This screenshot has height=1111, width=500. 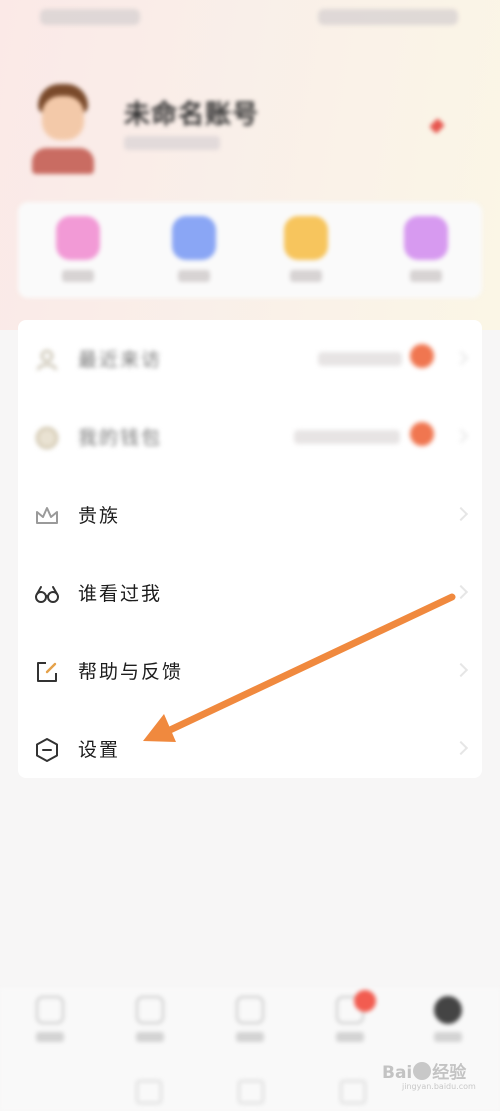 What do you see at coordinates (47, 672) in the screenshot?
I see `edit-icon` at bounding box center [47, 672].